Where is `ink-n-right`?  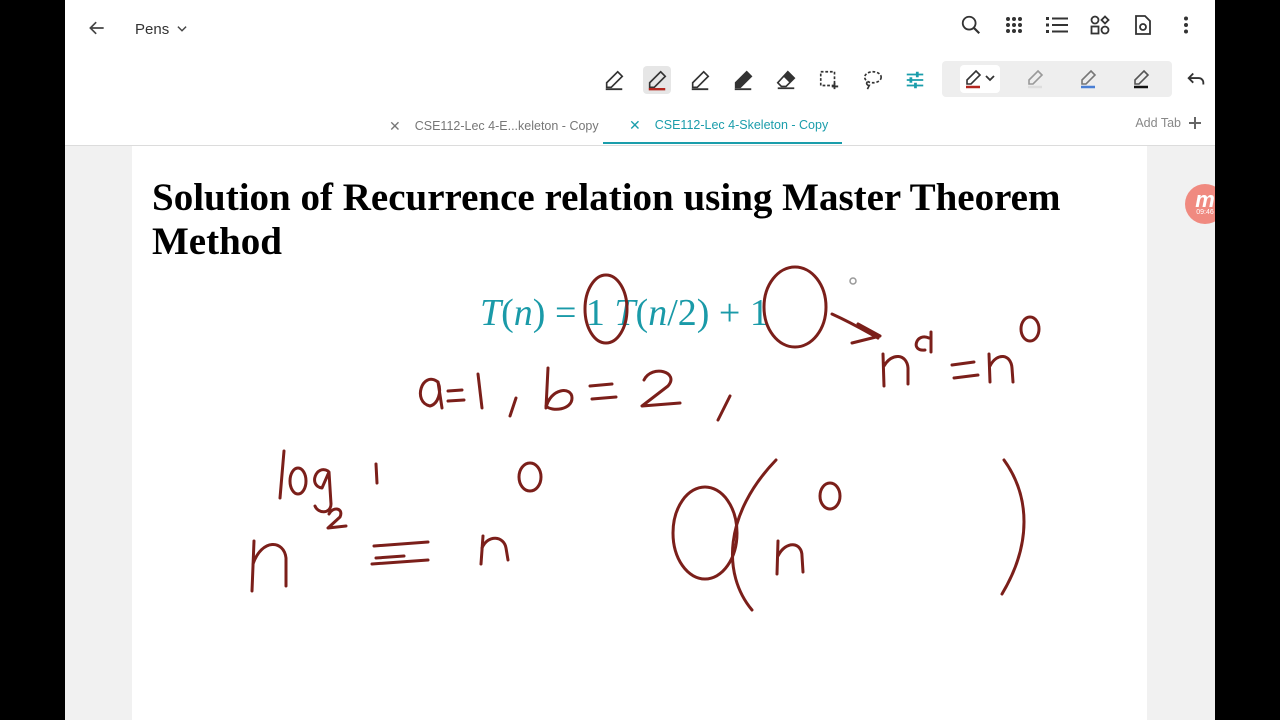 ink-n-right is located at coordinates (494, 550).